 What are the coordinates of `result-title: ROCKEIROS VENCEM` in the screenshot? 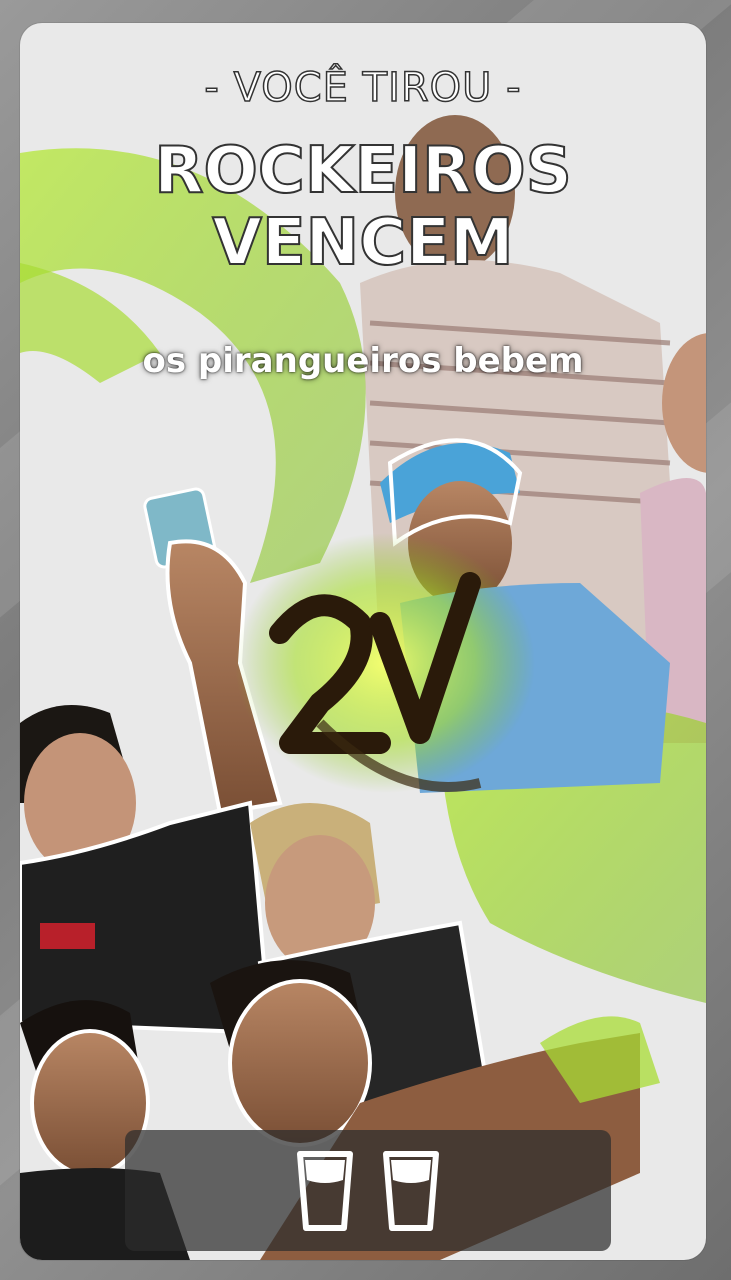 It's located at (363, 207).